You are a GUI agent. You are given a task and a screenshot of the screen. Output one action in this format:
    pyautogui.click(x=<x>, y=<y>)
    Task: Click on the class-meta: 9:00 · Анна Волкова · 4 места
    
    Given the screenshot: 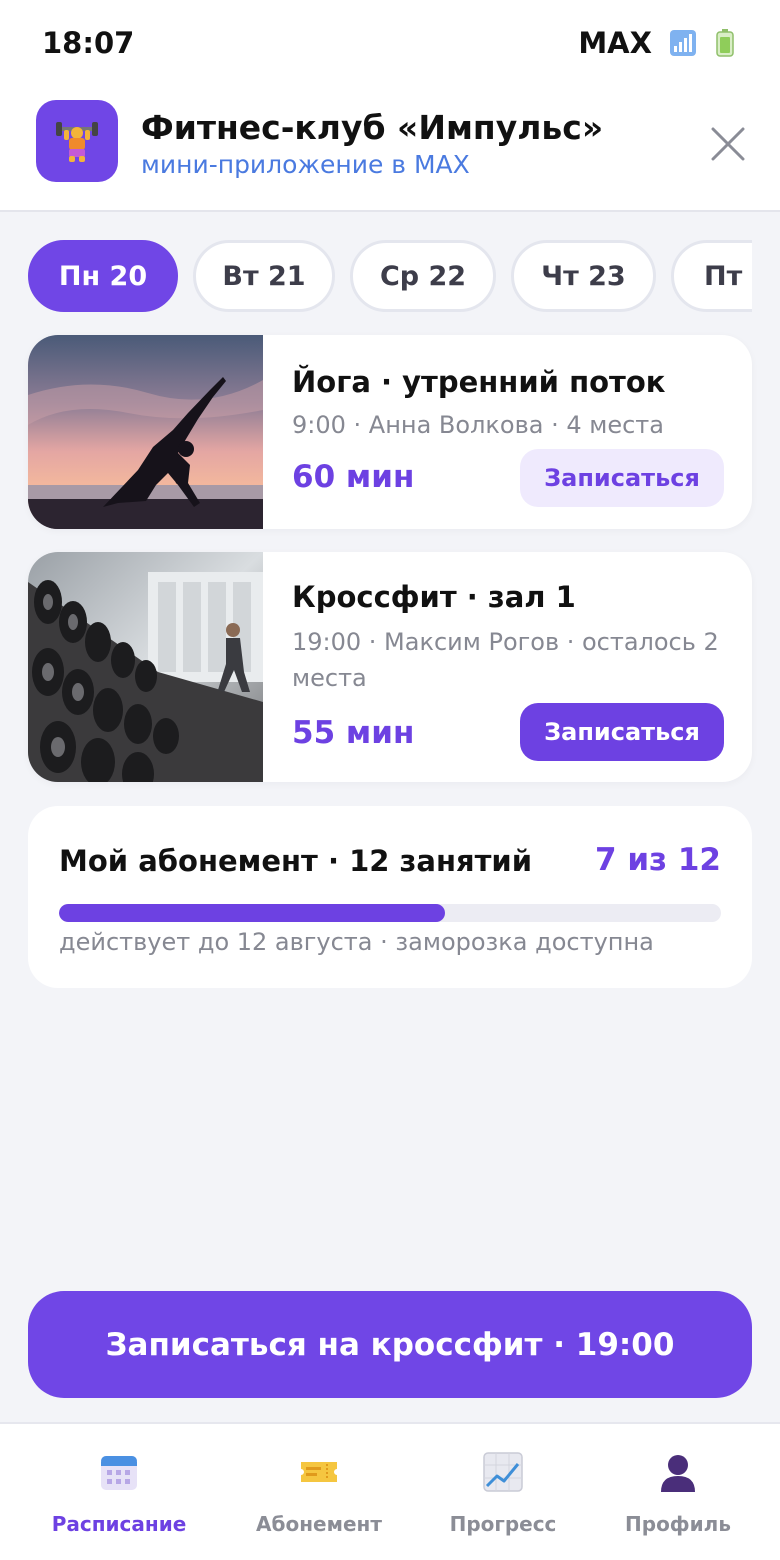 What is the action you would take?
    pyautogui.click(x=478, y=425)
    